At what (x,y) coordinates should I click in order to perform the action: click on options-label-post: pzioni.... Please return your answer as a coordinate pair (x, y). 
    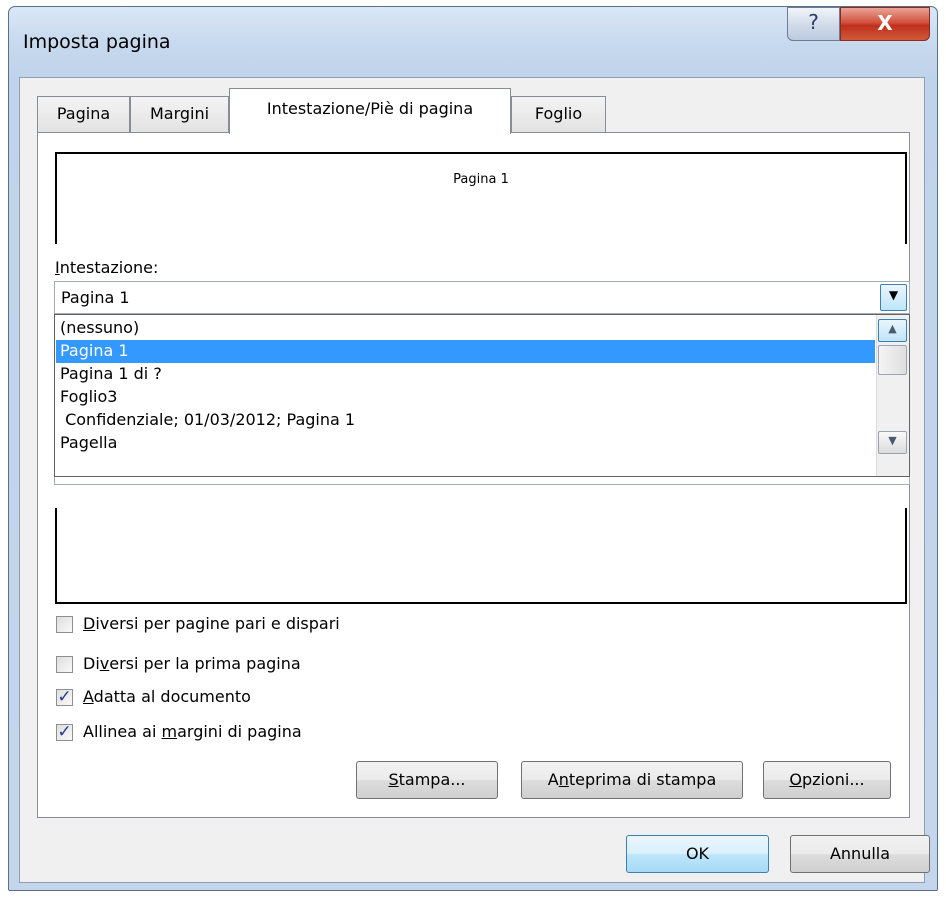
    Looking at the image, I should click on (833, 779).